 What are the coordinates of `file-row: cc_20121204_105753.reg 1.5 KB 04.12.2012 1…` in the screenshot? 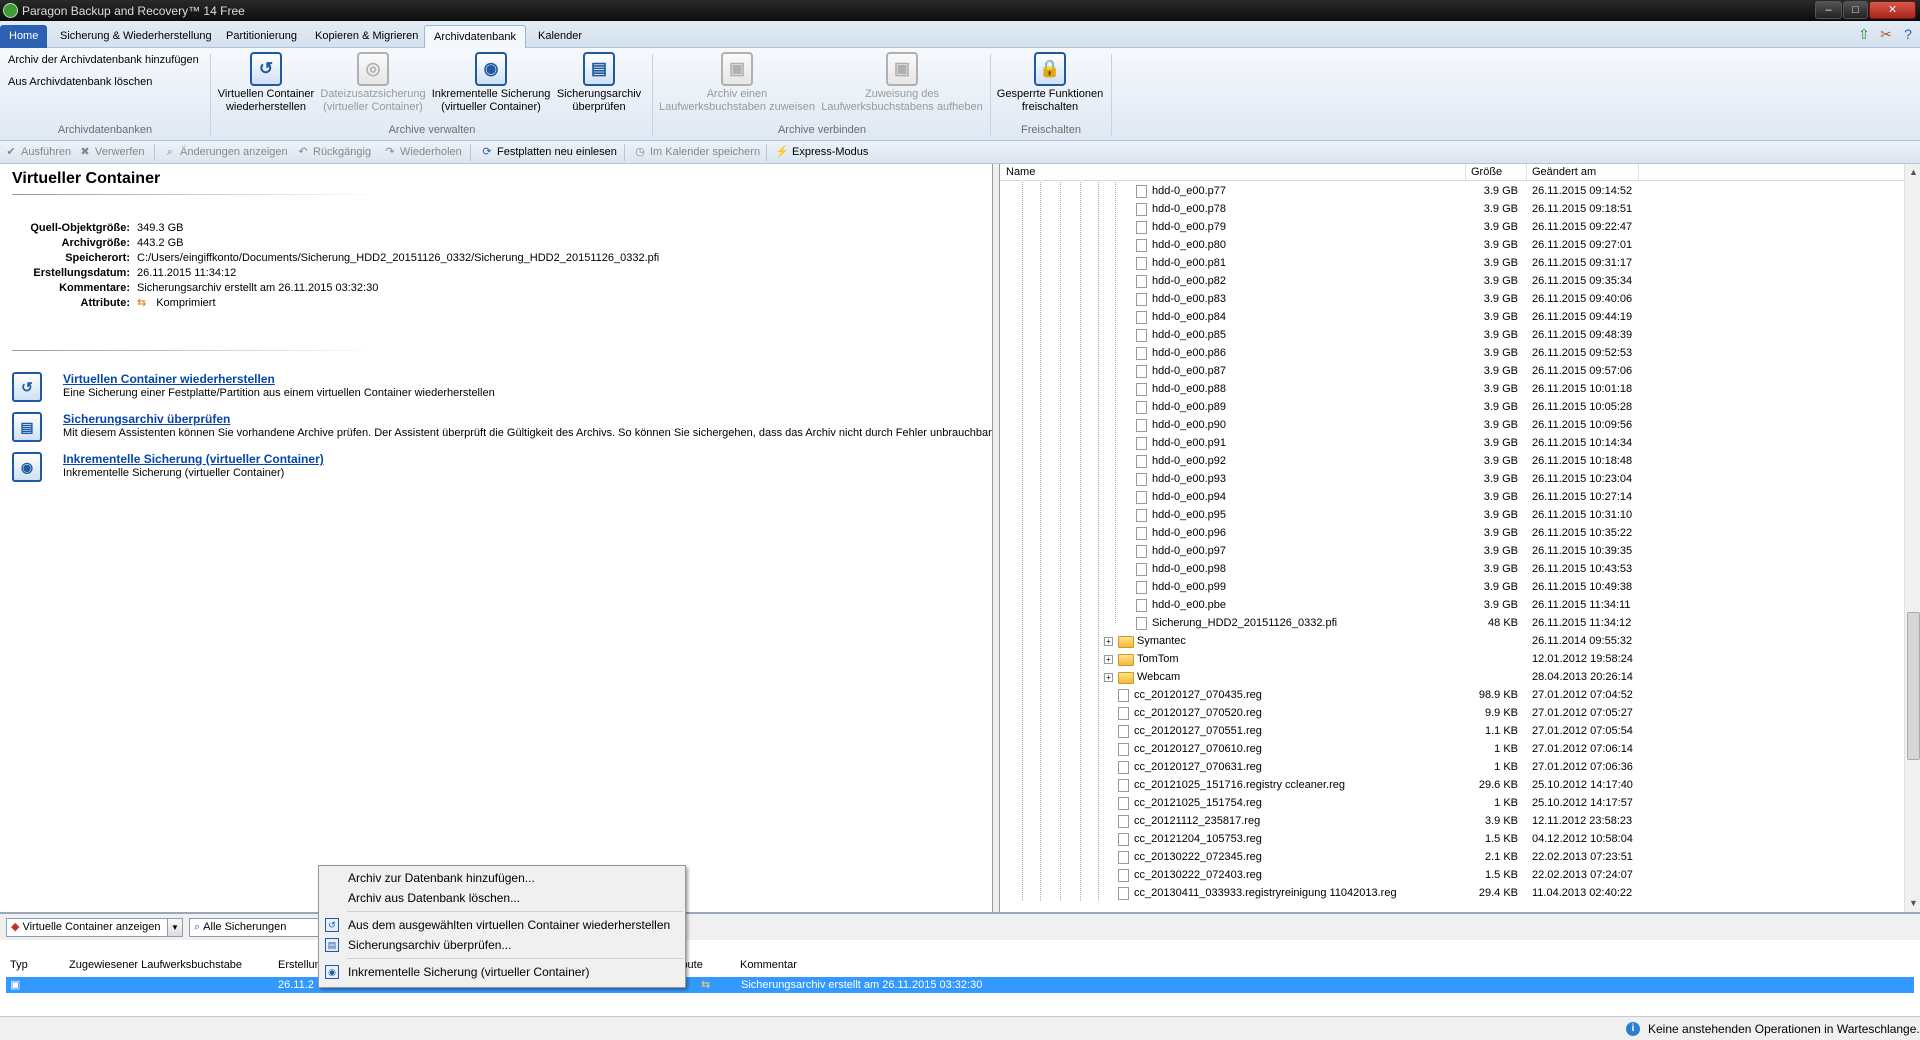 It's located at (1452, 839).